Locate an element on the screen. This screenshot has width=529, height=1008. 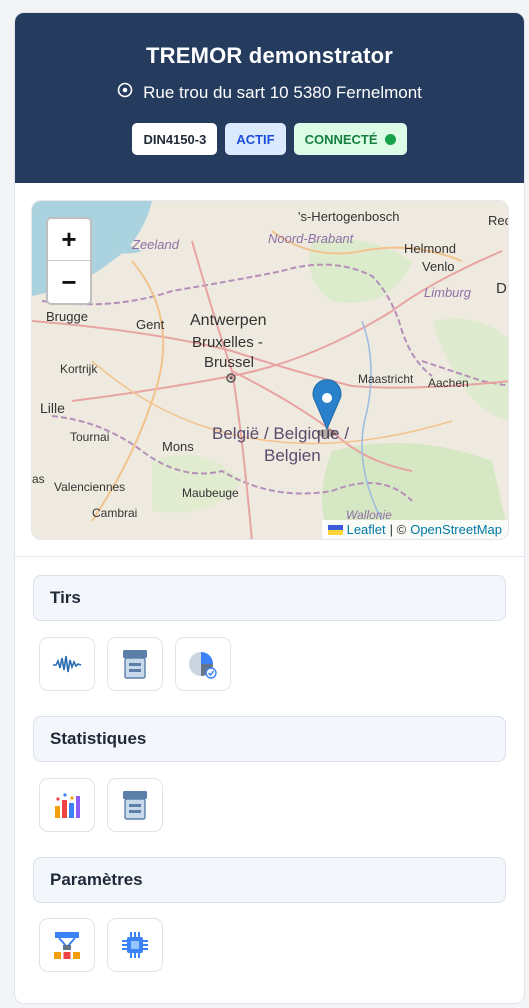
map-label: as is located at coordinates (38, 479).